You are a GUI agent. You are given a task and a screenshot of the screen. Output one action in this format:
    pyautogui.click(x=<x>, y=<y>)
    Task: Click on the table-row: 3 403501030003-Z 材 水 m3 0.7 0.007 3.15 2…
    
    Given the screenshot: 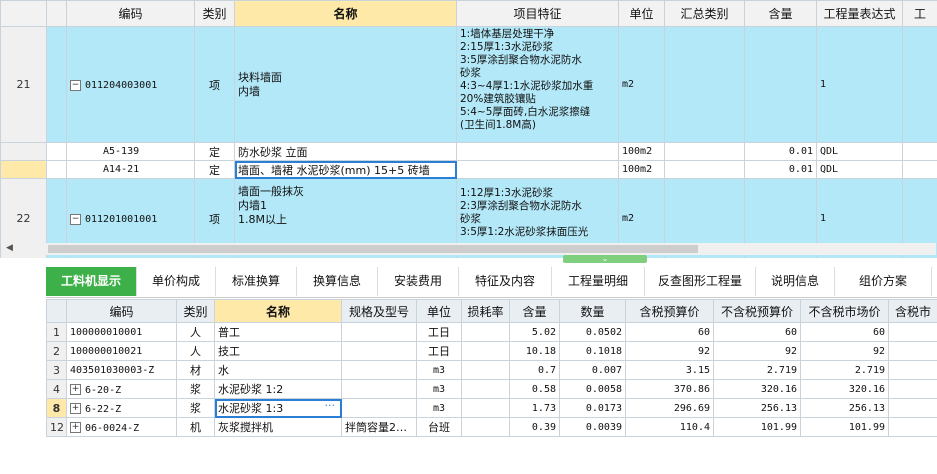 What is the action you would take?
    pyautogui.click(x=491, y=370)
    